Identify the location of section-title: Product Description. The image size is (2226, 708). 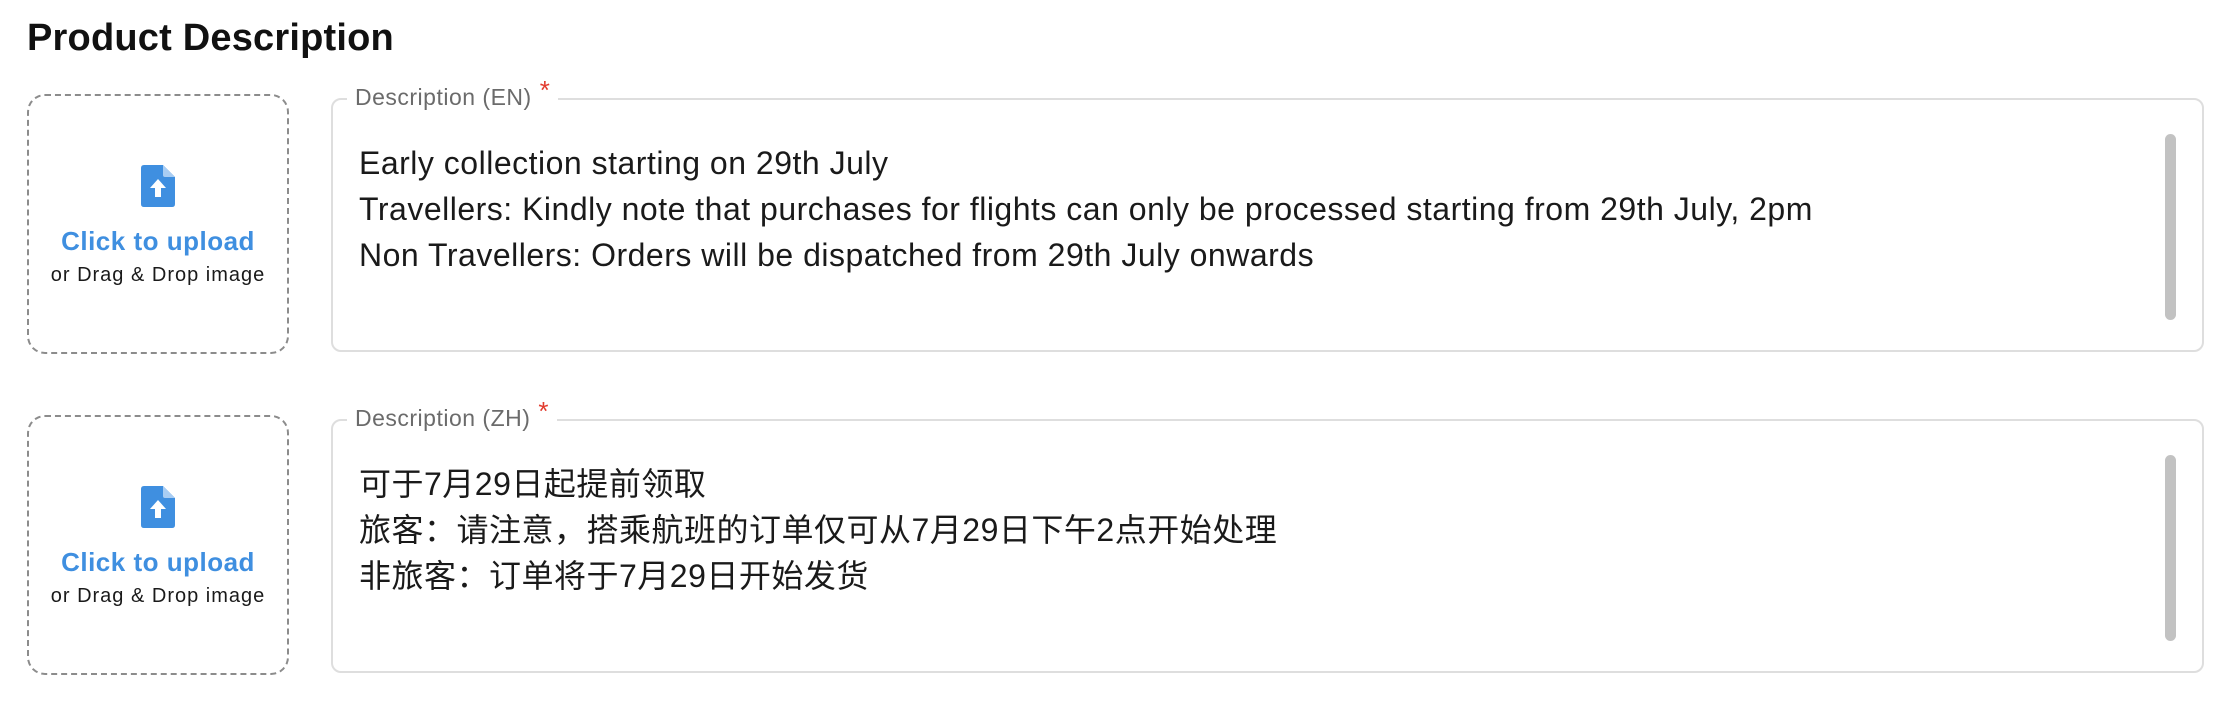
(210, 38).